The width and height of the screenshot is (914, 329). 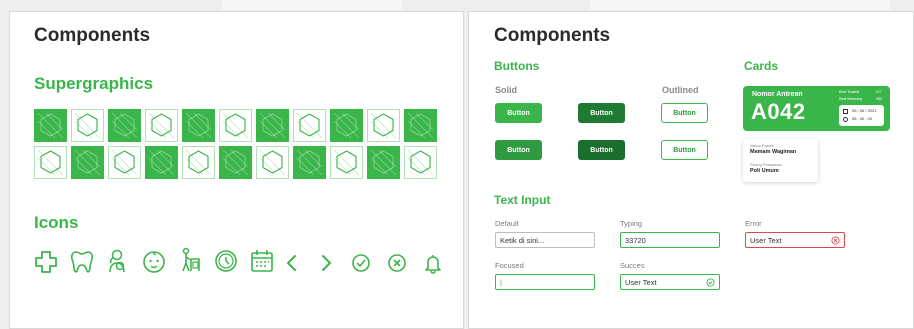 I want to click on info-left-1: Real Terakhir, so click(x=849, y=92).